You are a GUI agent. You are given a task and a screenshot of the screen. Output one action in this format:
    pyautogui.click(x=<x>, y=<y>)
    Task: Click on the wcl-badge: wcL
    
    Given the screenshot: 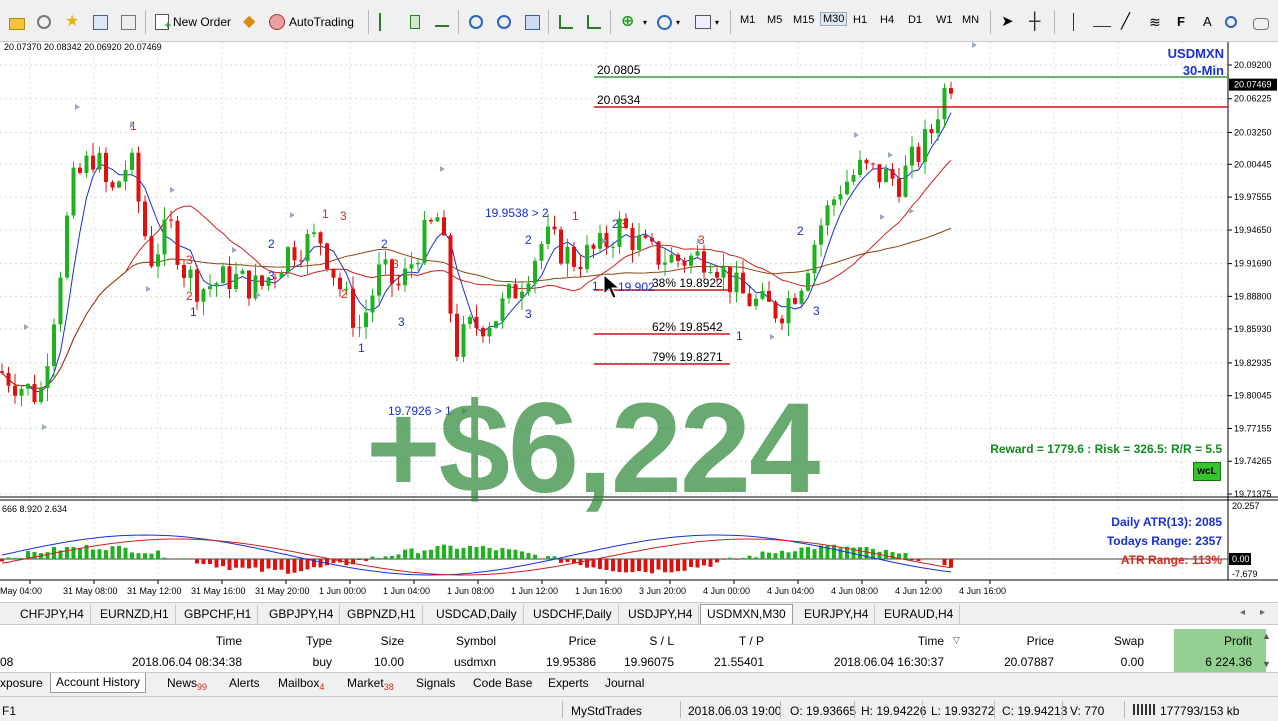 What is the action you would take?
    pyautogui.click(x=1207, y=471)
    